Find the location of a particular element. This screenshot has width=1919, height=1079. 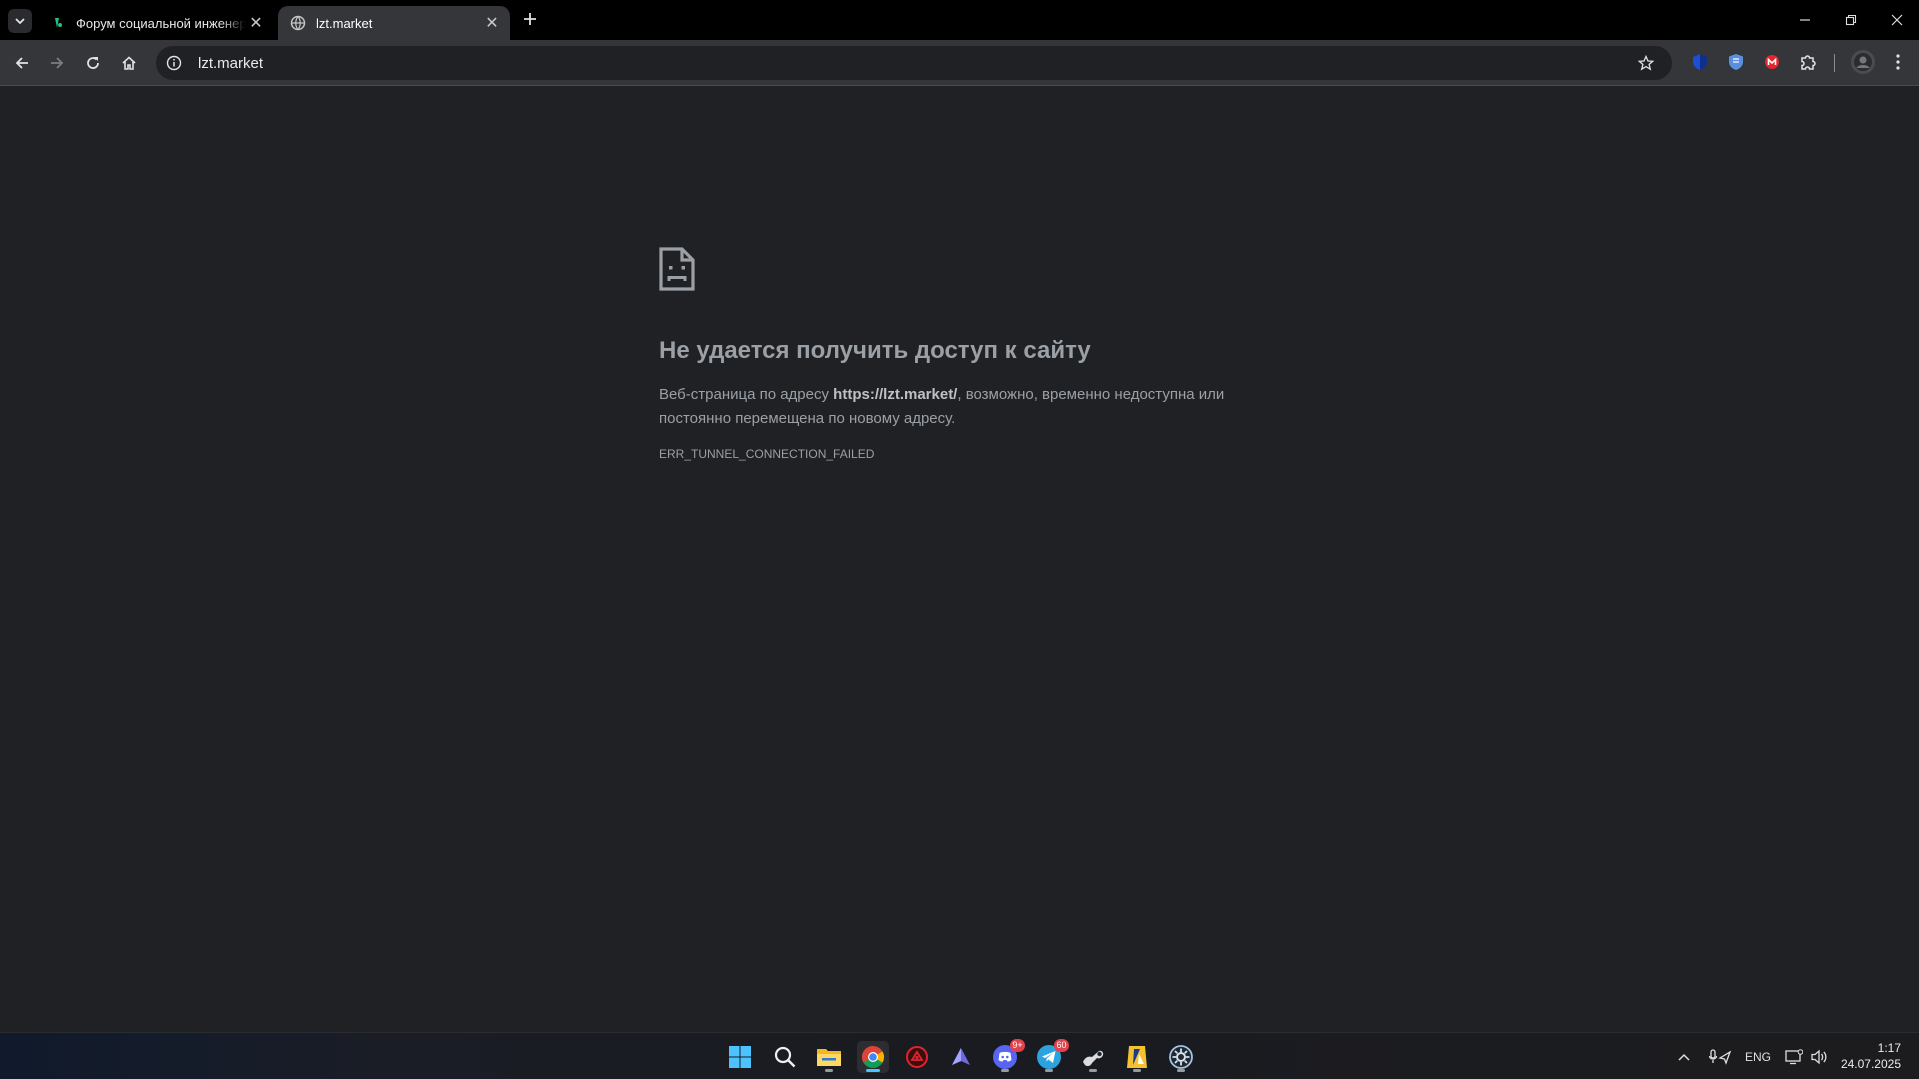

error-title: Не удается получить доступ к сайту is located at coordinates (875, 350).